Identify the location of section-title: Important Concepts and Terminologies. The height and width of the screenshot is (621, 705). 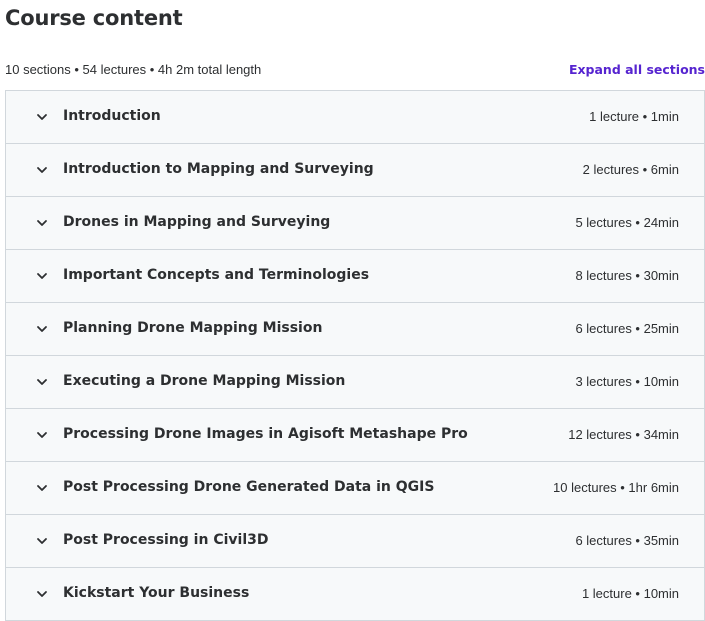
(216, 275).